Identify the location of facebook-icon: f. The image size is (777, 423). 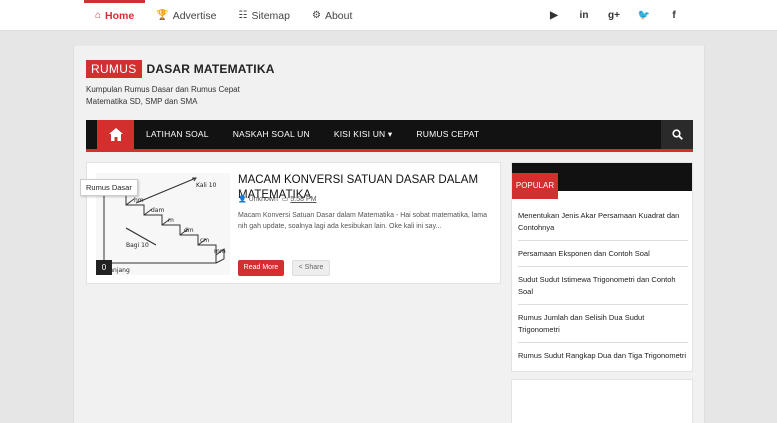
(674, 15).